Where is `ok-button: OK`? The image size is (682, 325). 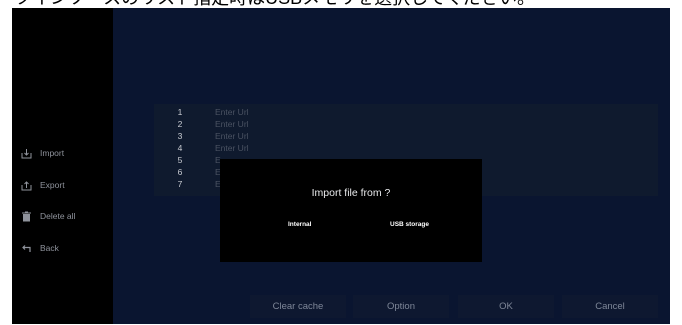
ok-button: OK is located at coordinates (506, 306).